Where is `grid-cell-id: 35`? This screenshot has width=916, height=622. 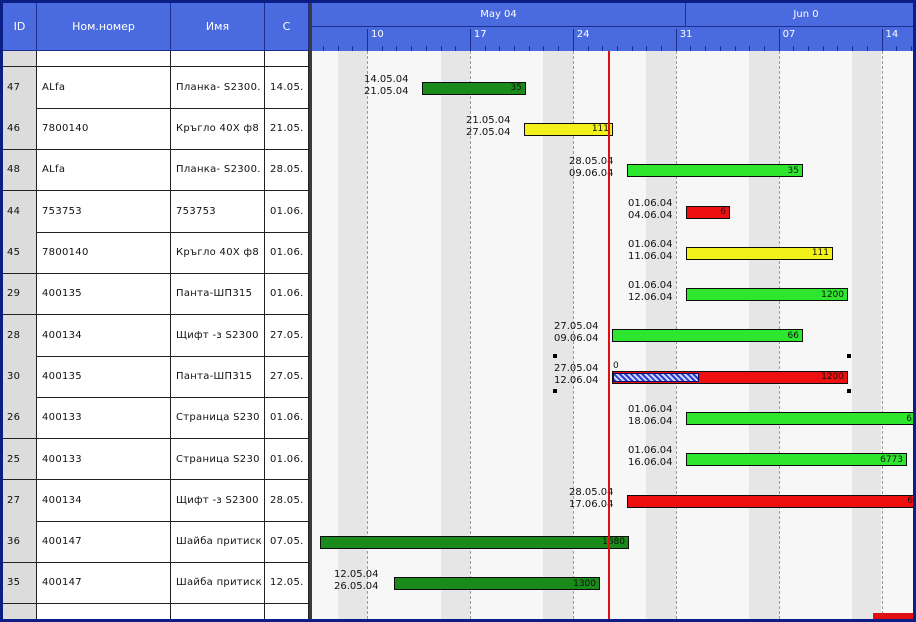 grid-cell-id: 35 is located at coordinates (20, 583).